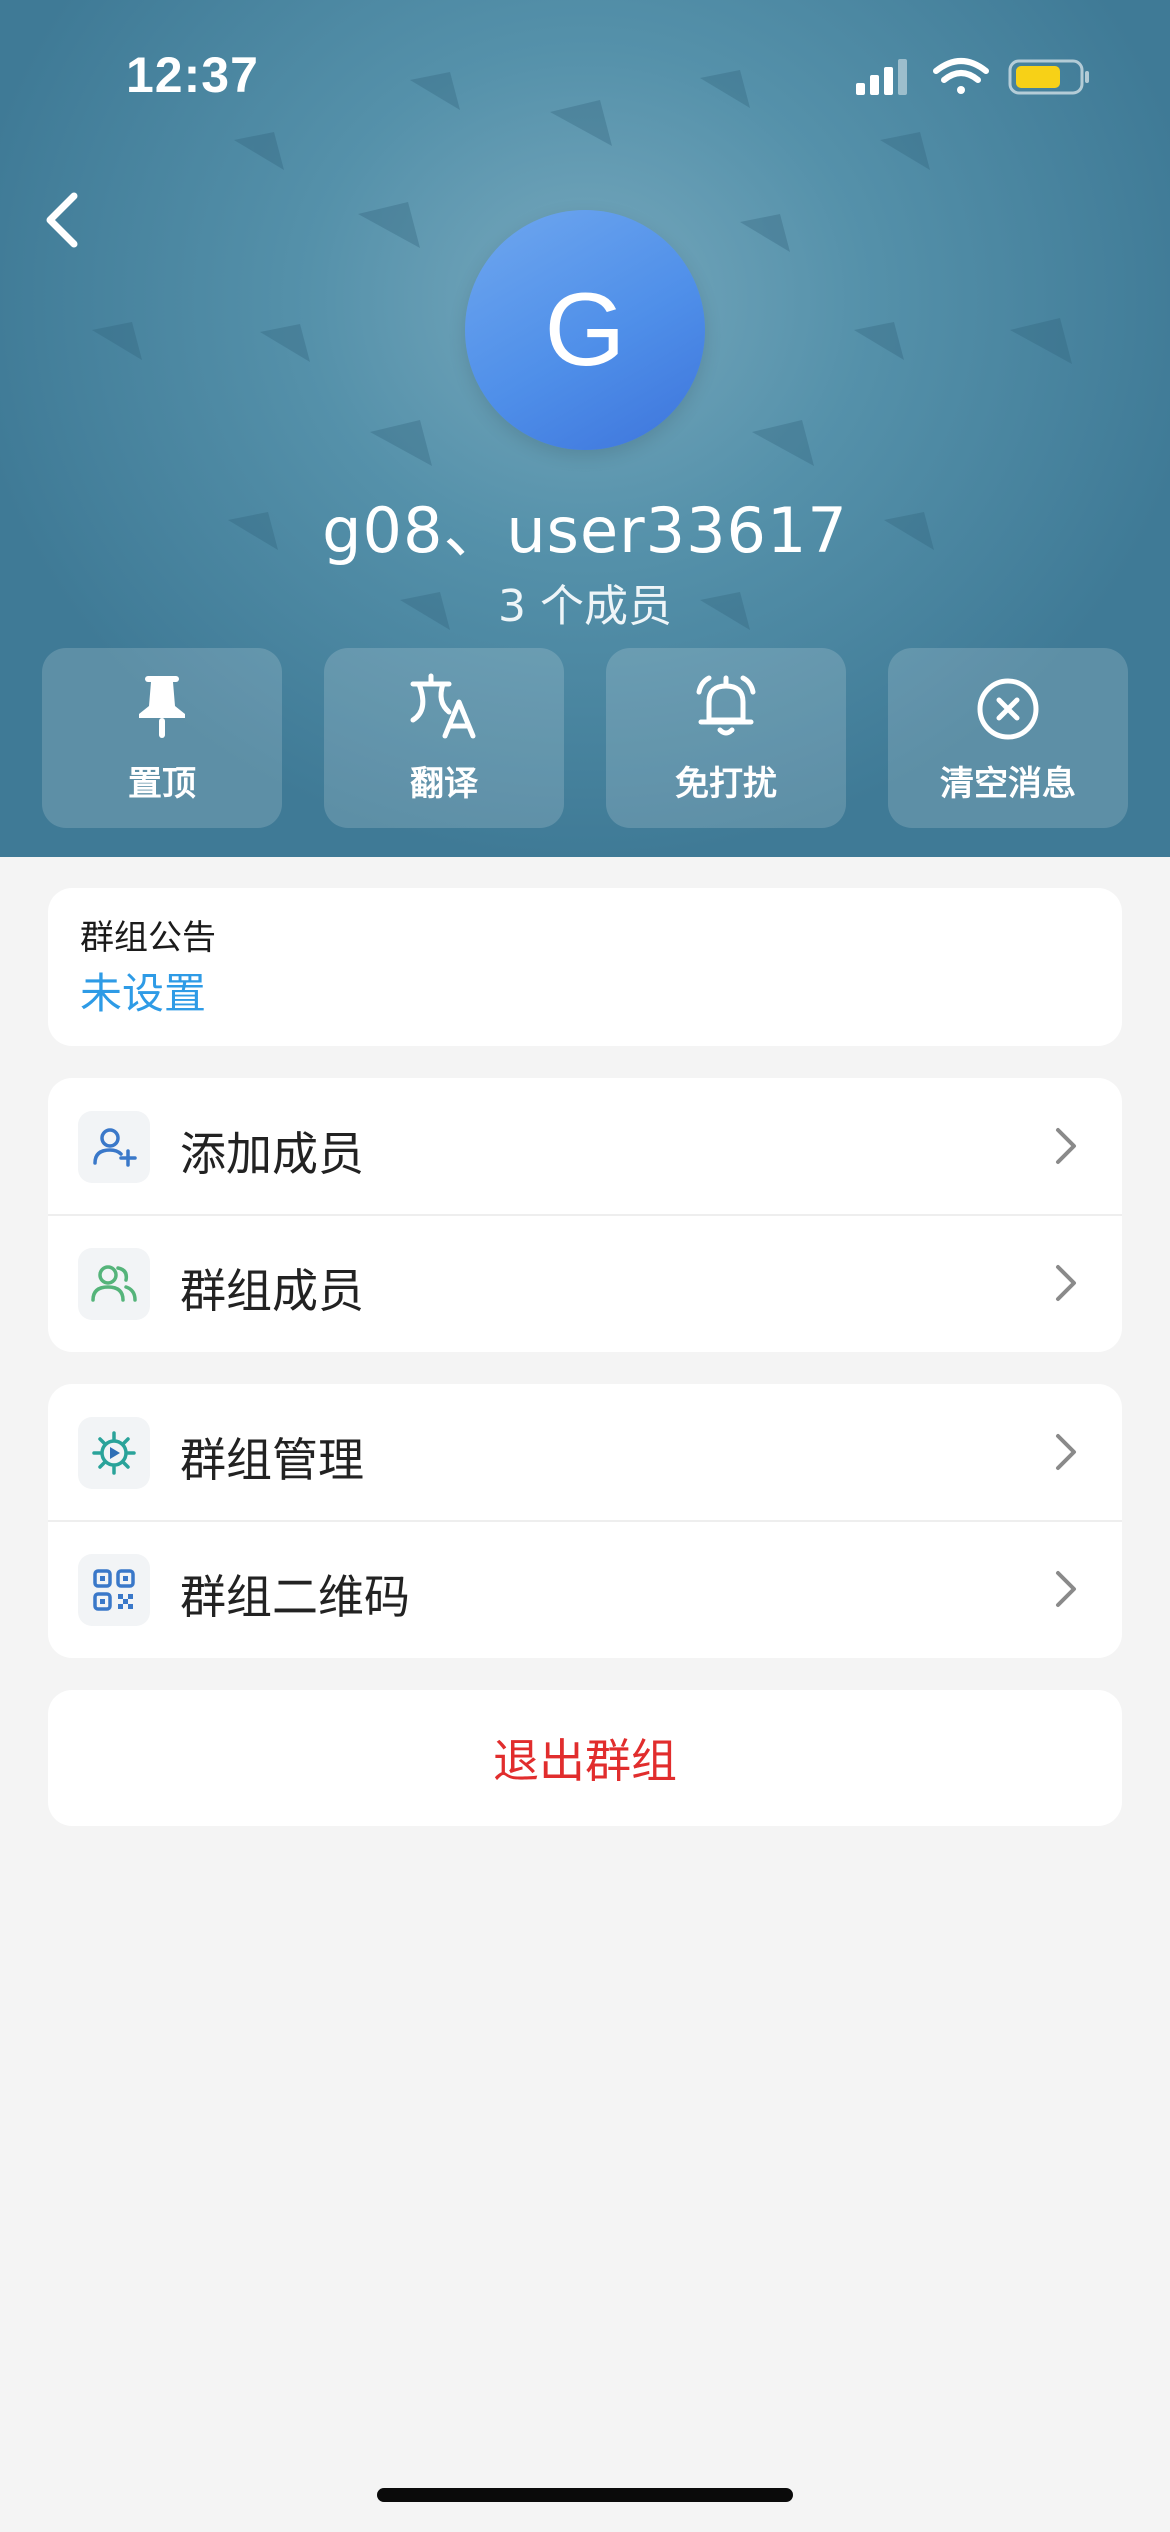  I want to click on cellular-signal-icon, so click(881, 77).